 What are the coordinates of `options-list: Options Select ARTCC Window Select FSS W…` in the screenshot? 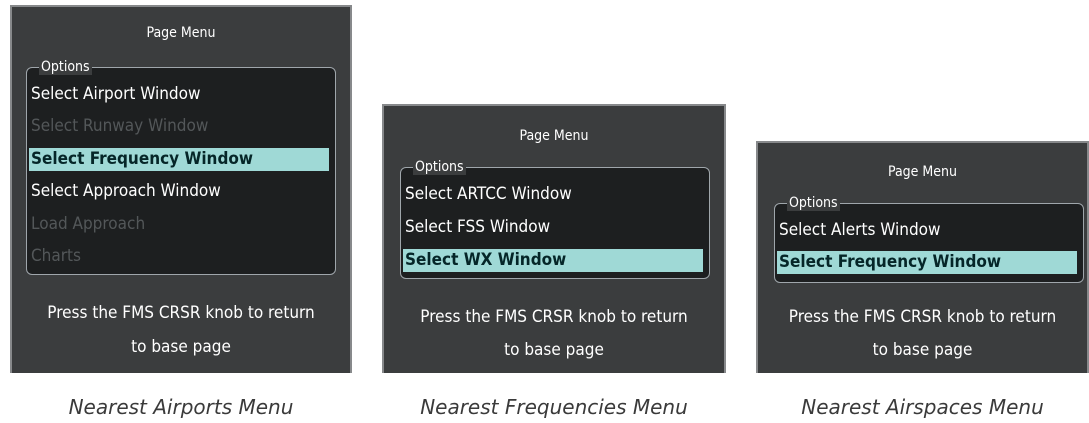 It's located at (555, 219).